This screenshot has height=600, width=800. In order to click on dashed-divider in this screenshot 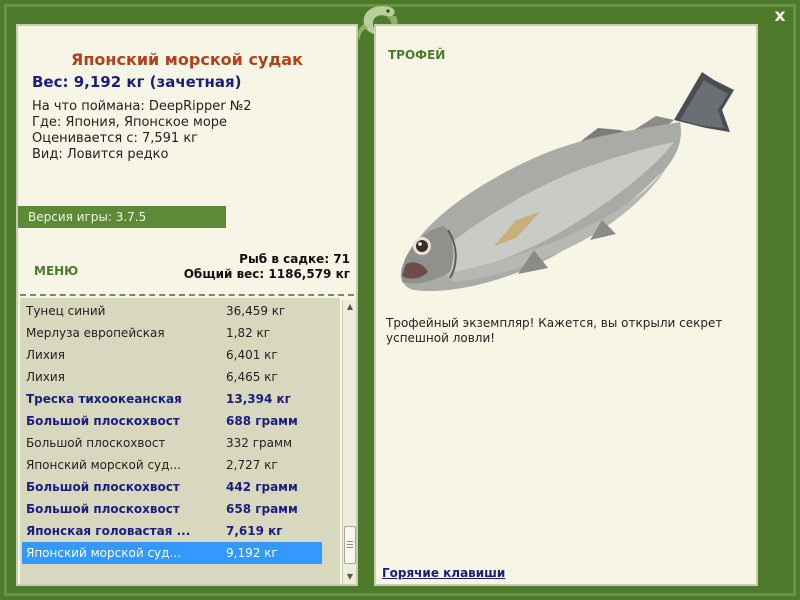, I will do `click(187, 295)`.